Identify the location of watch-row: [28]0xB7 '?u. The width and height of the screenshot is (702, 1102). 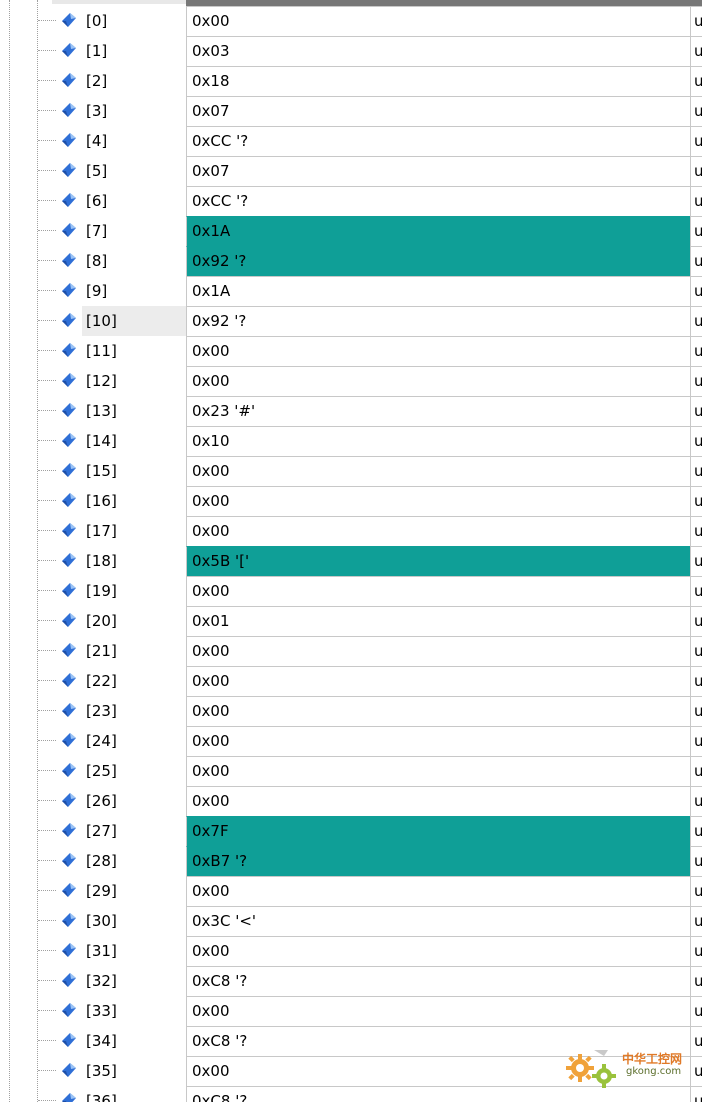
(351, 861).